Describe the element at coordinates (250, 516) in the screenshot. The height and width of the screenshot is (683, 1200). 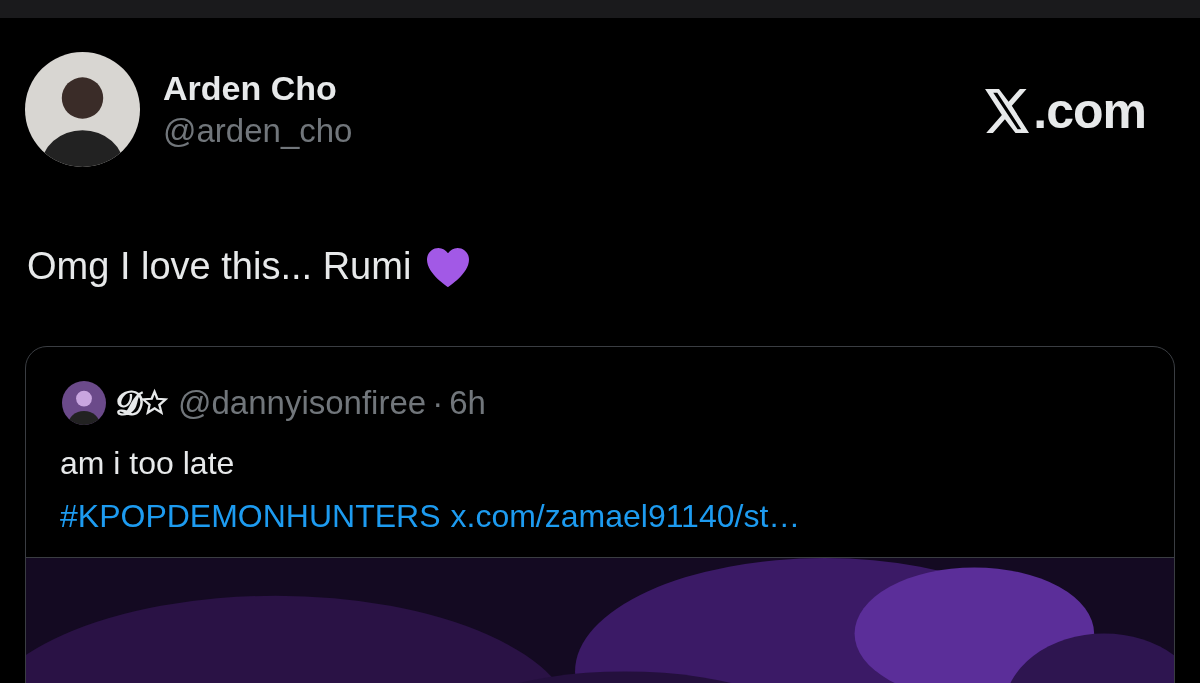
I see `hashtag-link: #KPOPDEMONHUNTERS` at that location.